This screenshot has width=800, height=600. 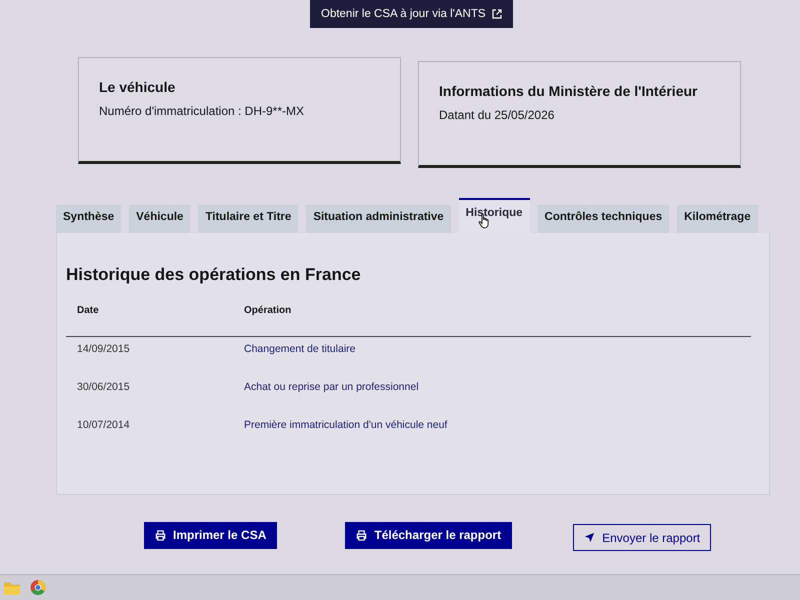 I want to click on tab: Véhicule, so click(x=159, y=219).